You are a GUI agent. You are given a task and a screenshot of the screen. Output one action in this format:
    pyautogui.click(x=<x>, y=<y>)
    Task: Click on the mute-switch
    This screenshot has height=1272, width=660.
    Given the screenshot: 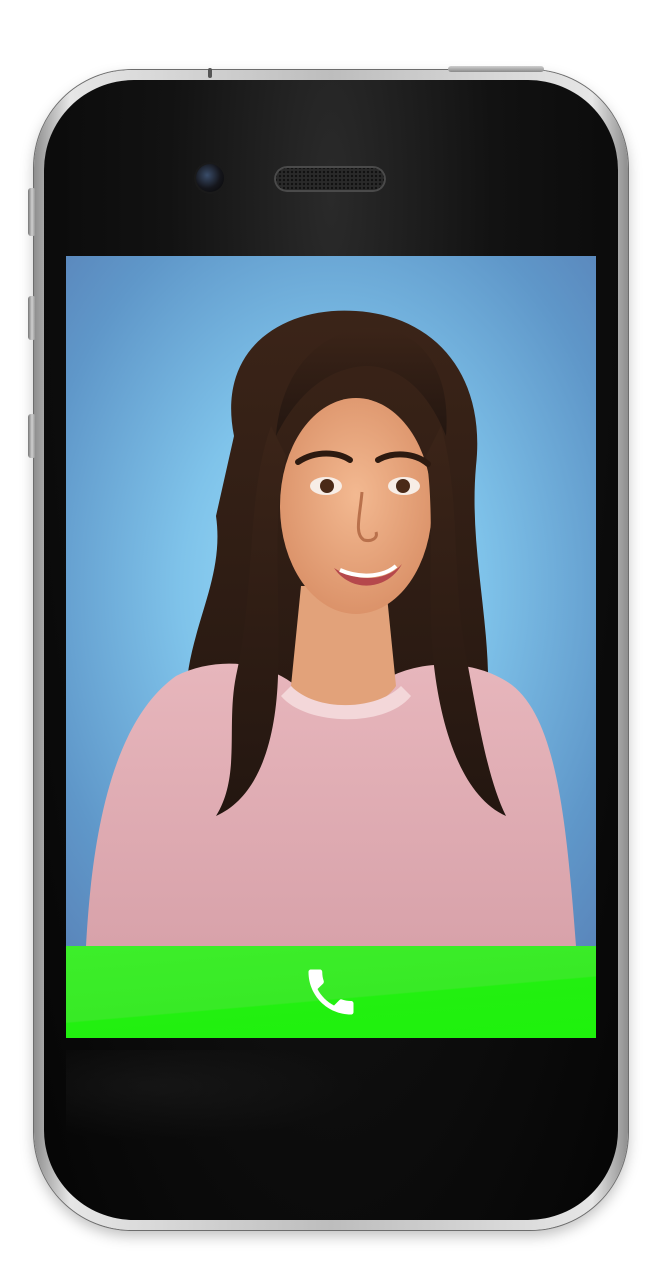 What is the action you would take?
    pyautogui.click(x=32, y=212)
    